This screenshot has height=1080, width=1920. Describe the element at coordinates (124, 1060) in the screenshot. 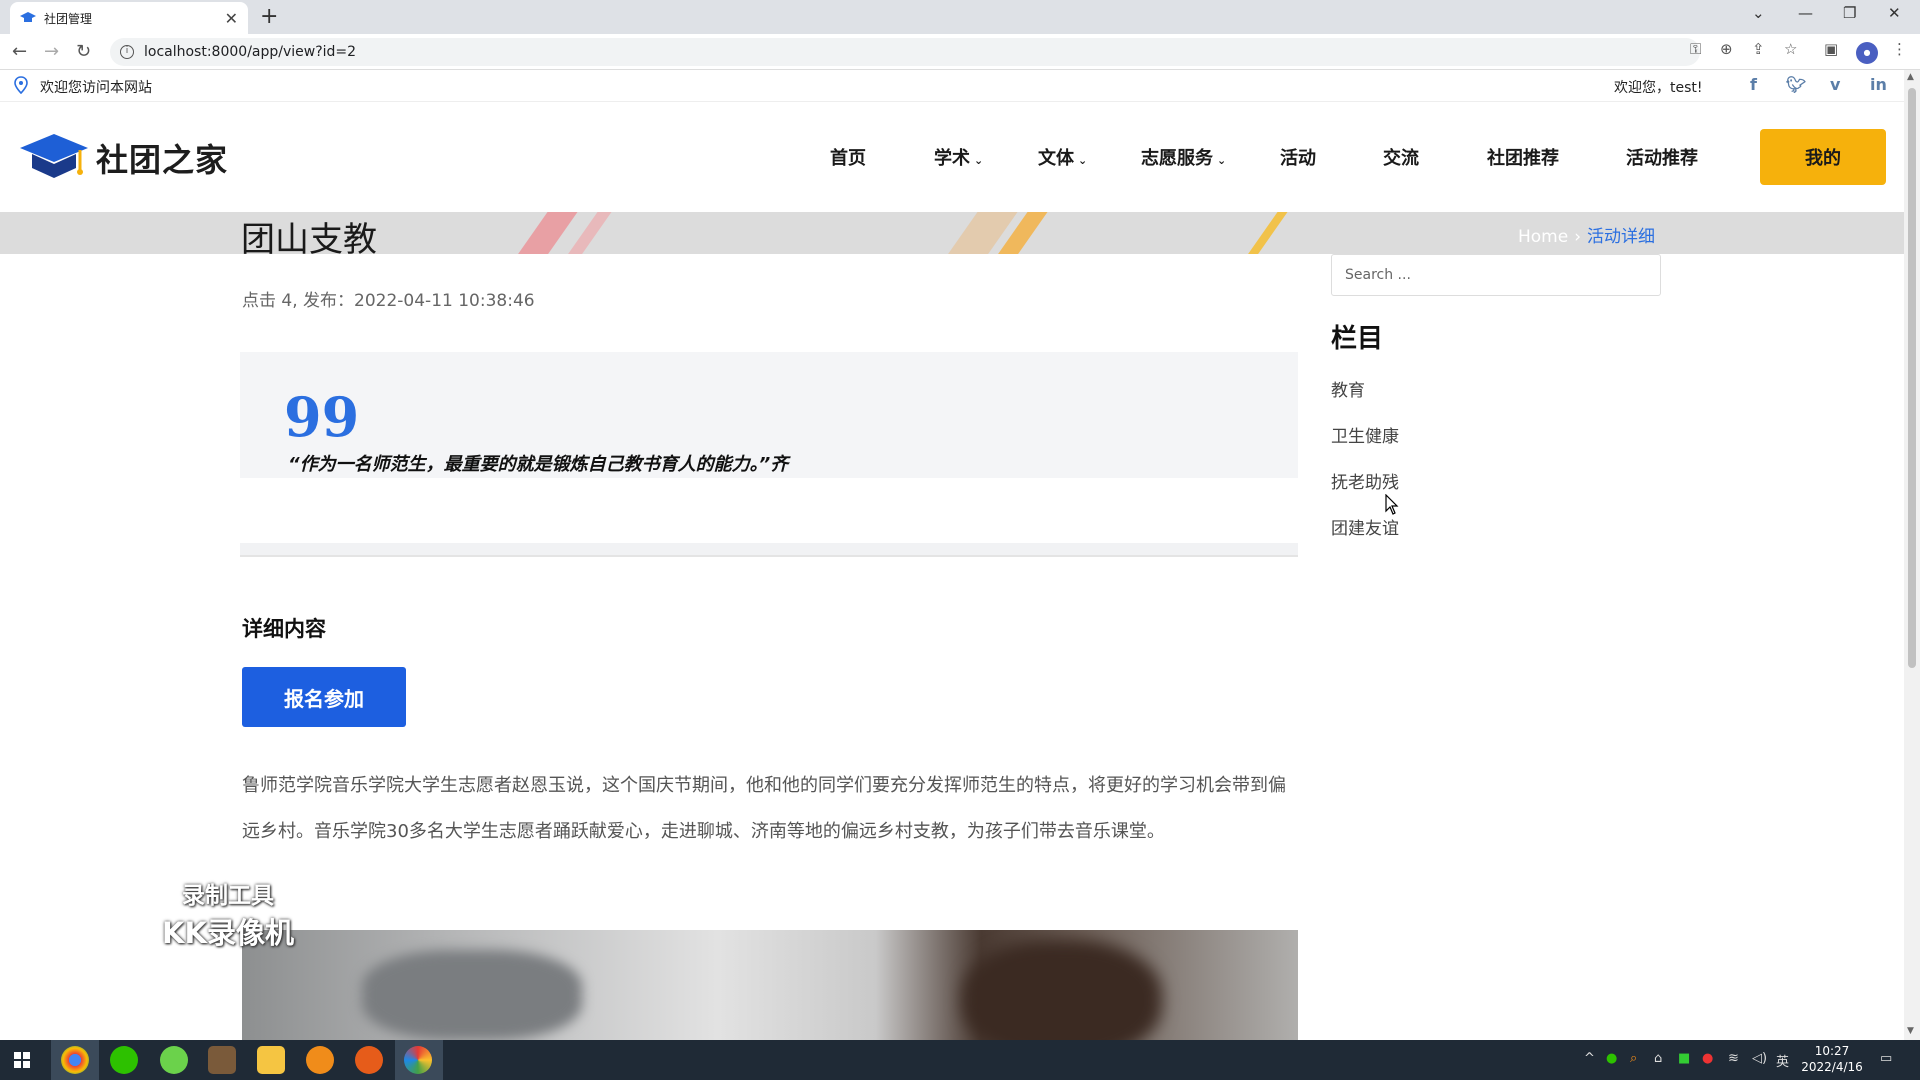

I see `wechat-icon` at that location.